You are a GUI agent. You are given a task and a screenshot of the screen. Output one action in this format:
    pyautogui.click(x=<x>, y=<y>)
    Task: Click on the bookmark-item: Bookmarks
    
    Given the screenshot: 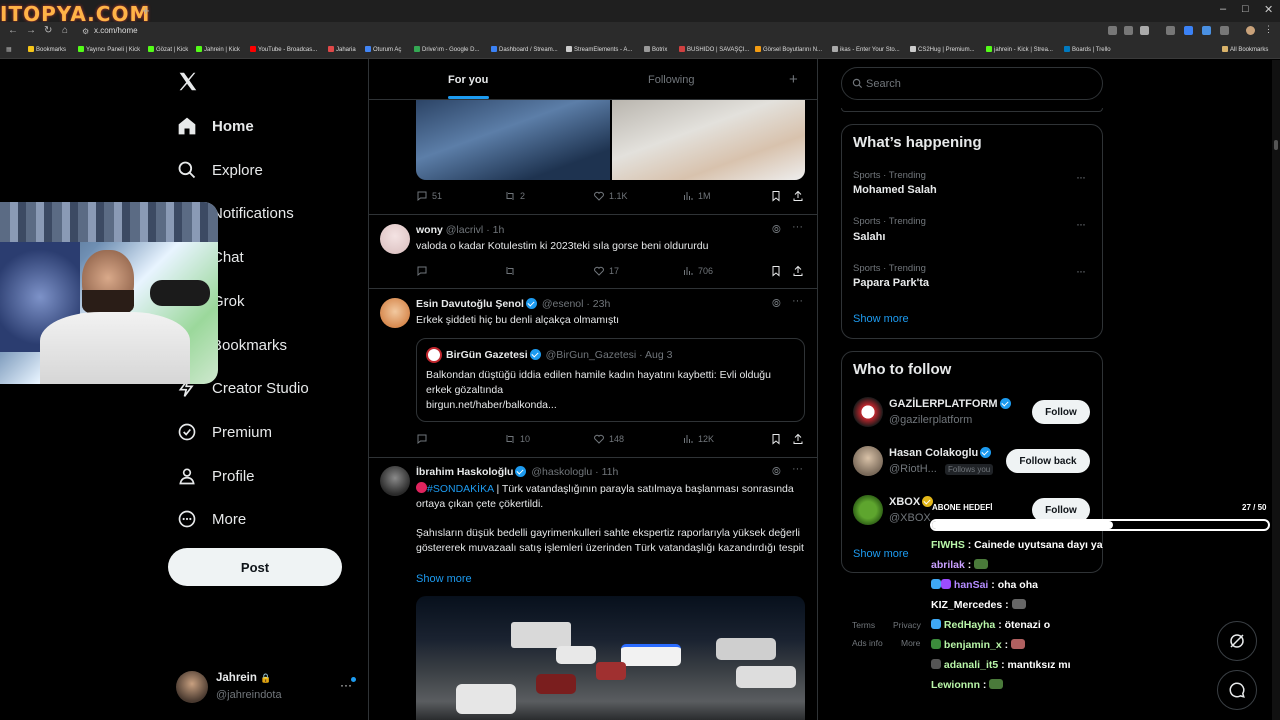 What is the action you would take?
    pyautogui.click(x=47, y=49)
    